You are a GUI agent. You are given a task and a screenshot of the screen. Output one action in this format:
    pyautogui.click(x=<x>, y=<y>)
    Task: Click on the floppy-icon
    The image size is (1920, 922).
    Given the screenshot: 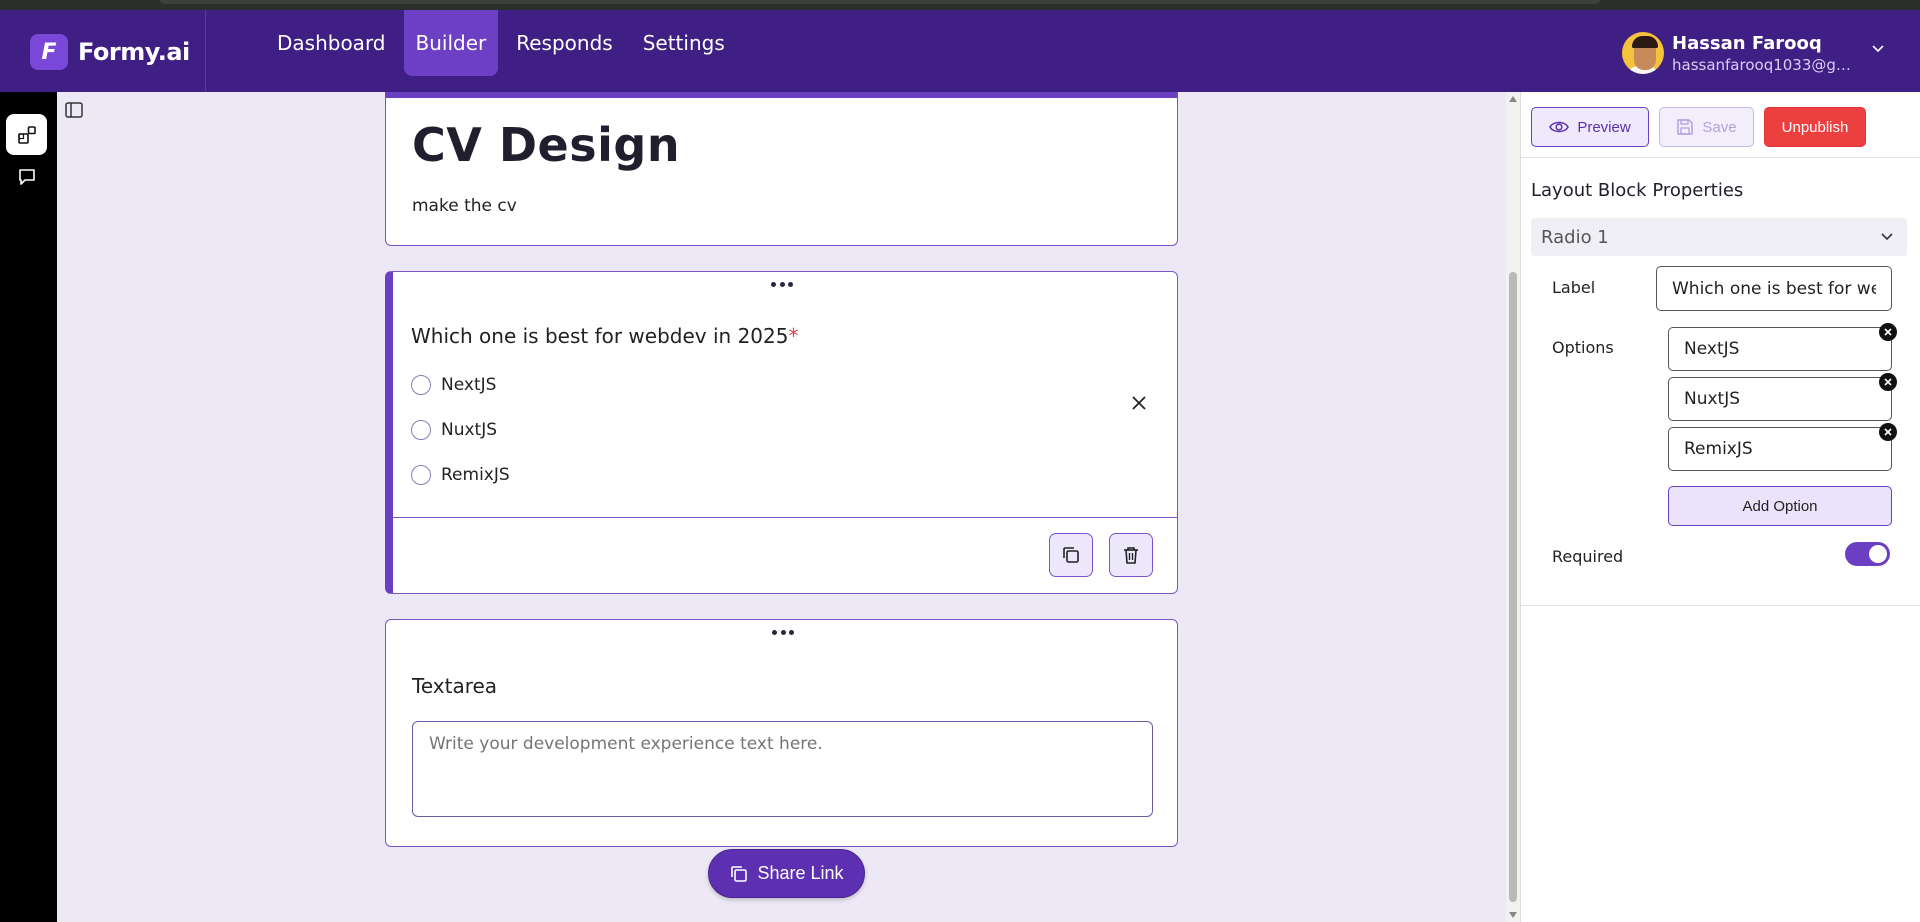 What is the action you would take?
    pyautogui.click(x=1685, y=127)
    